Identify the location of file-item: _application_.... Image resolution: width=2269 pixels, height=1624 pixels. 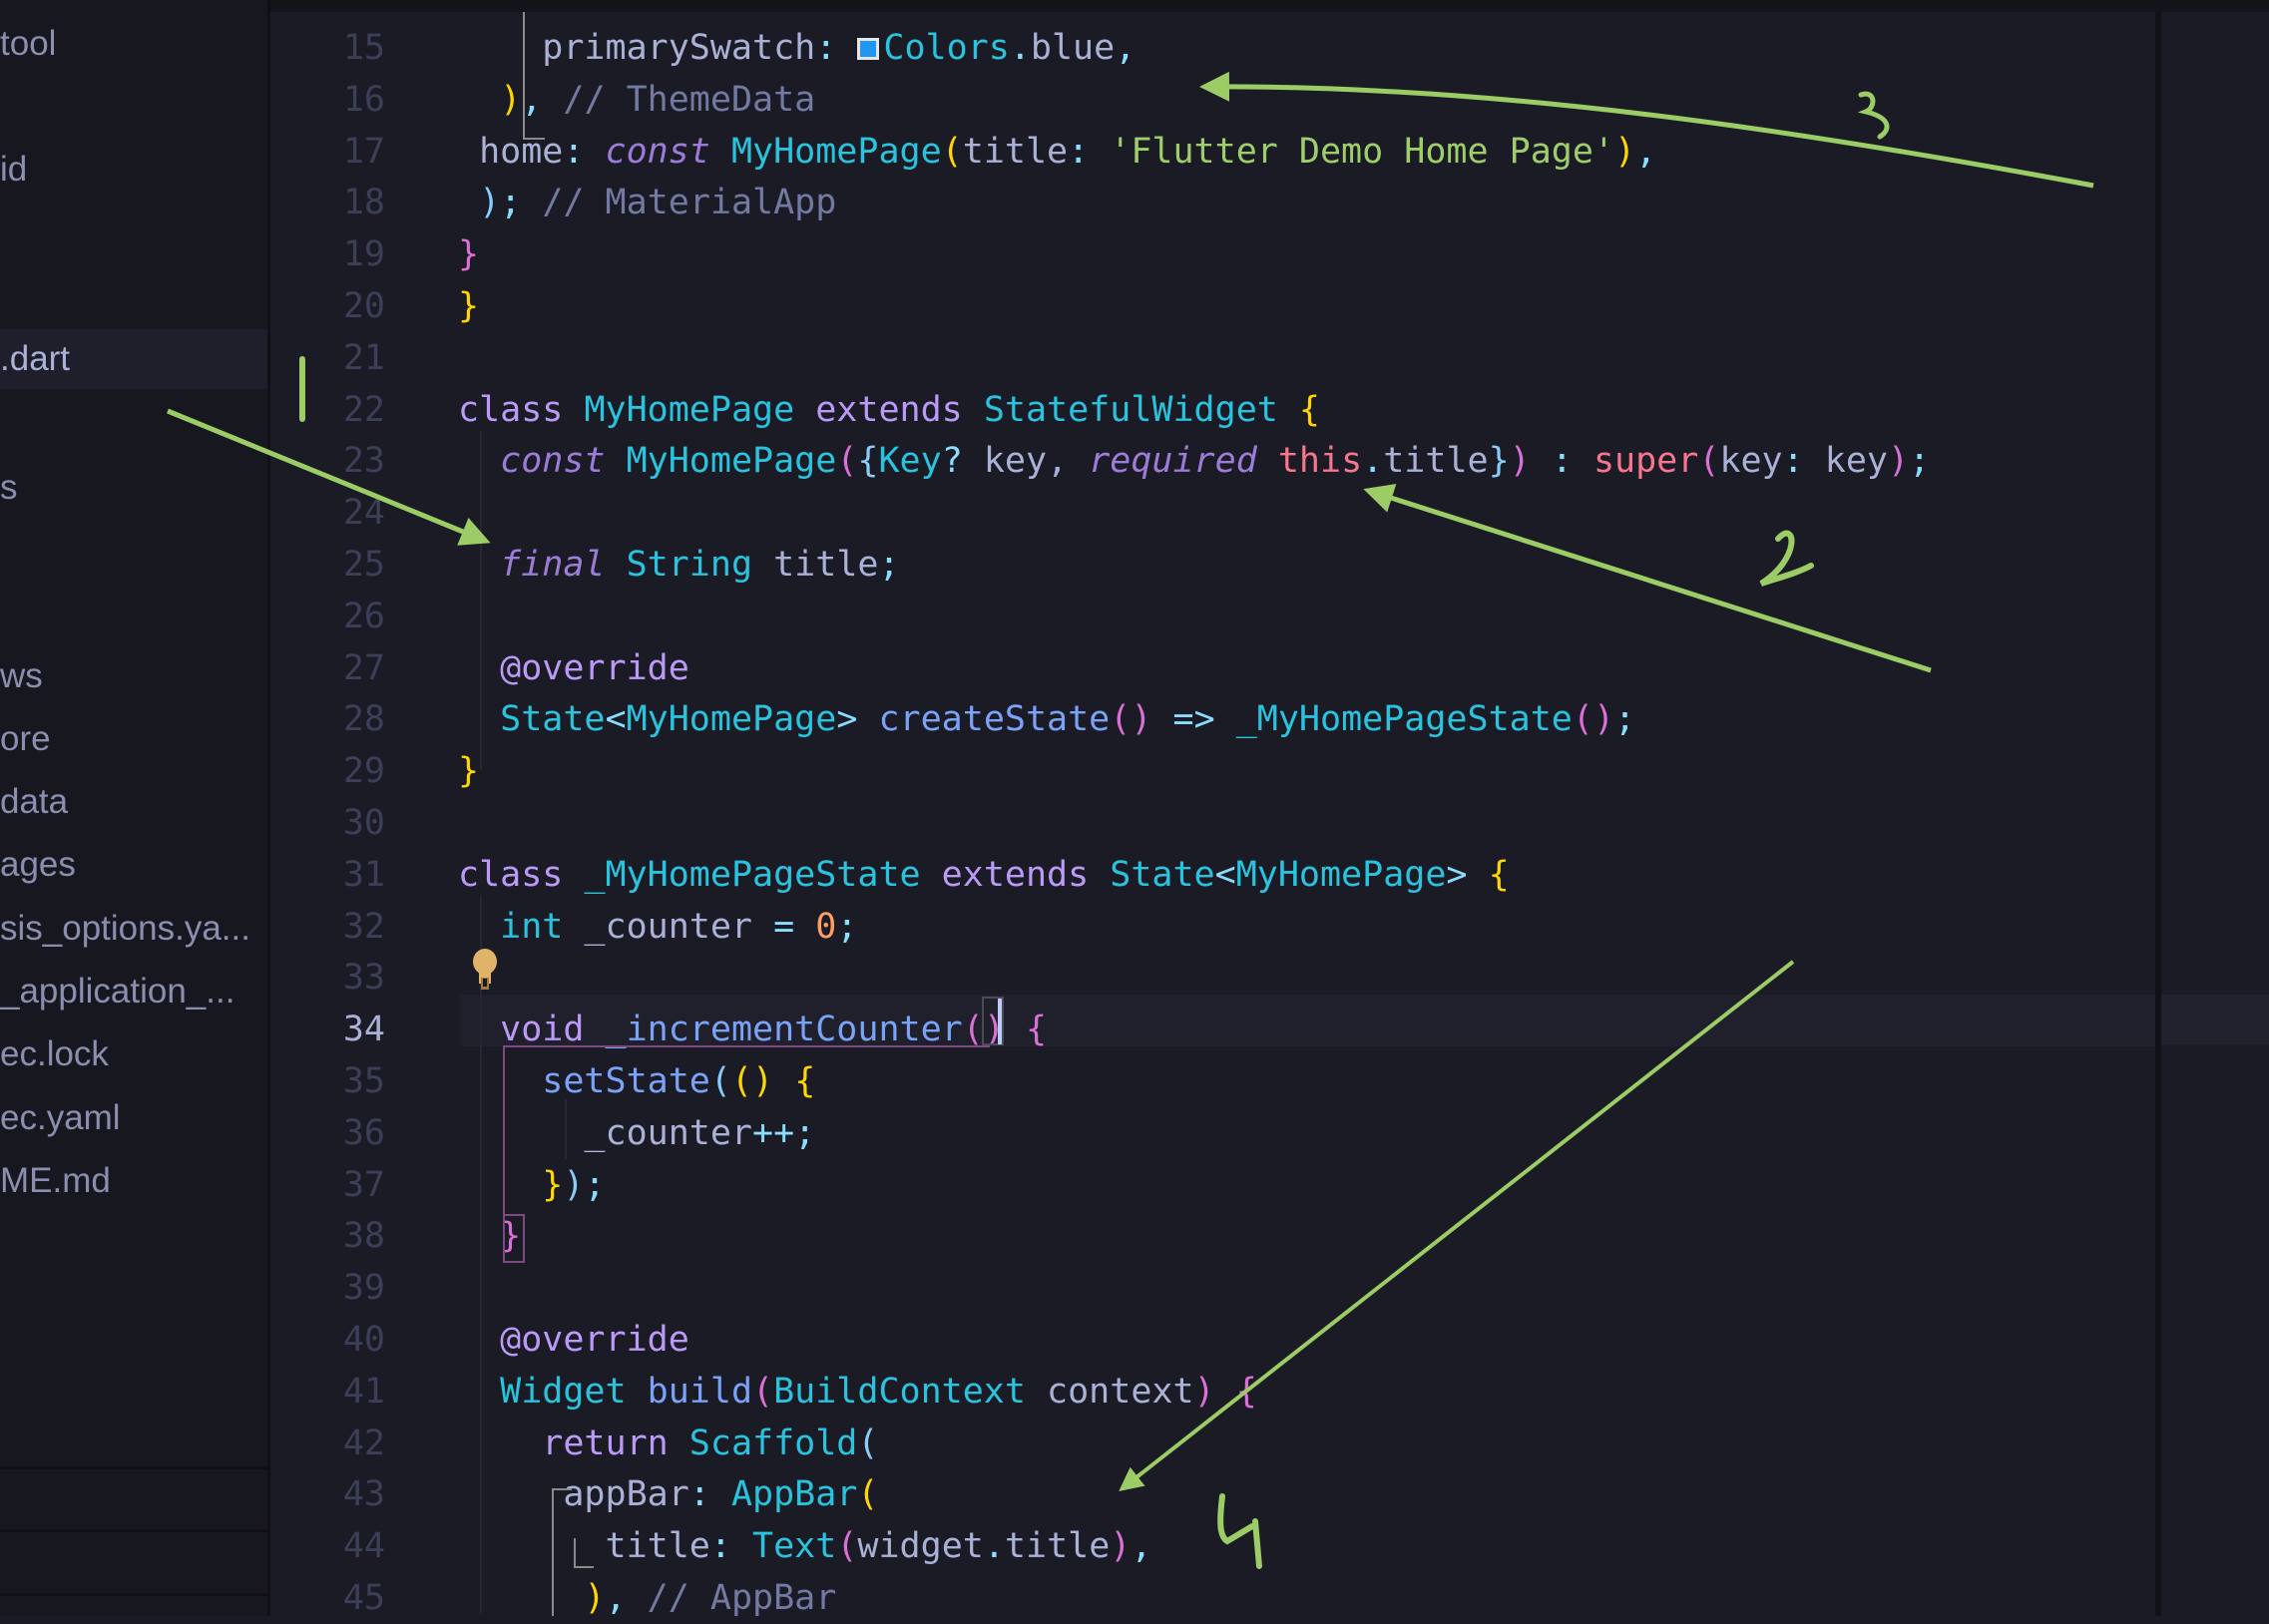
(133, 991).